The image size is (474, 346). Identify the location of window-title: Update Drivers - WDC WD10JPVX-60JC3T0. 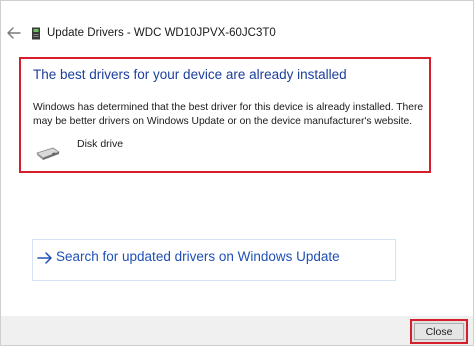
(161, 33).